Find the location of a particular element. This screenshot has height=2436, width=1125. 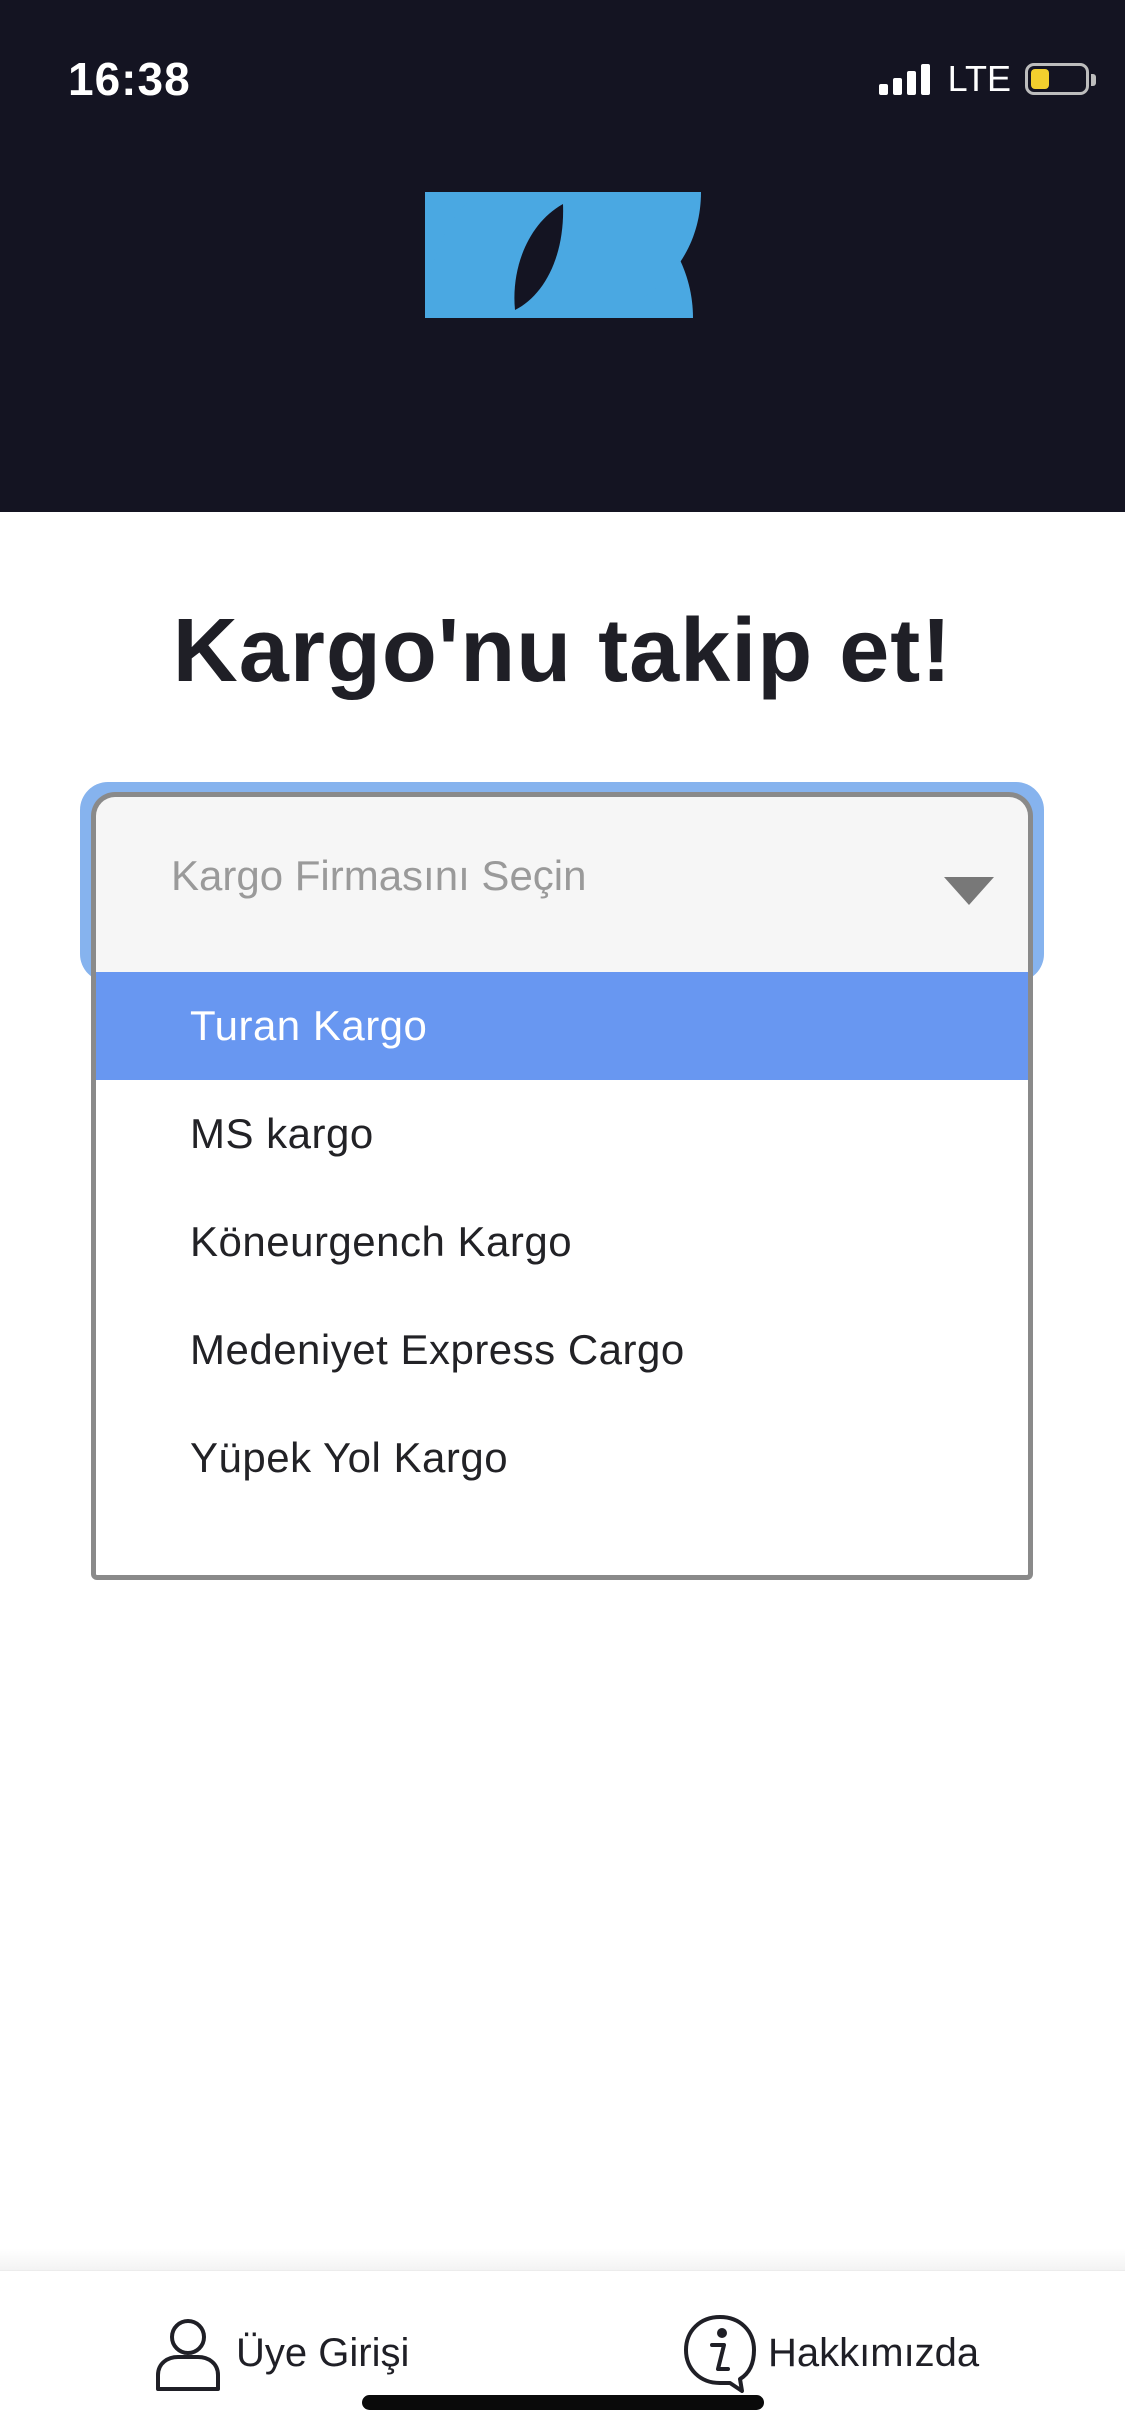

bottom-nav: Üye Girişi Hakkımızda is located at coordinates (562, 2353).